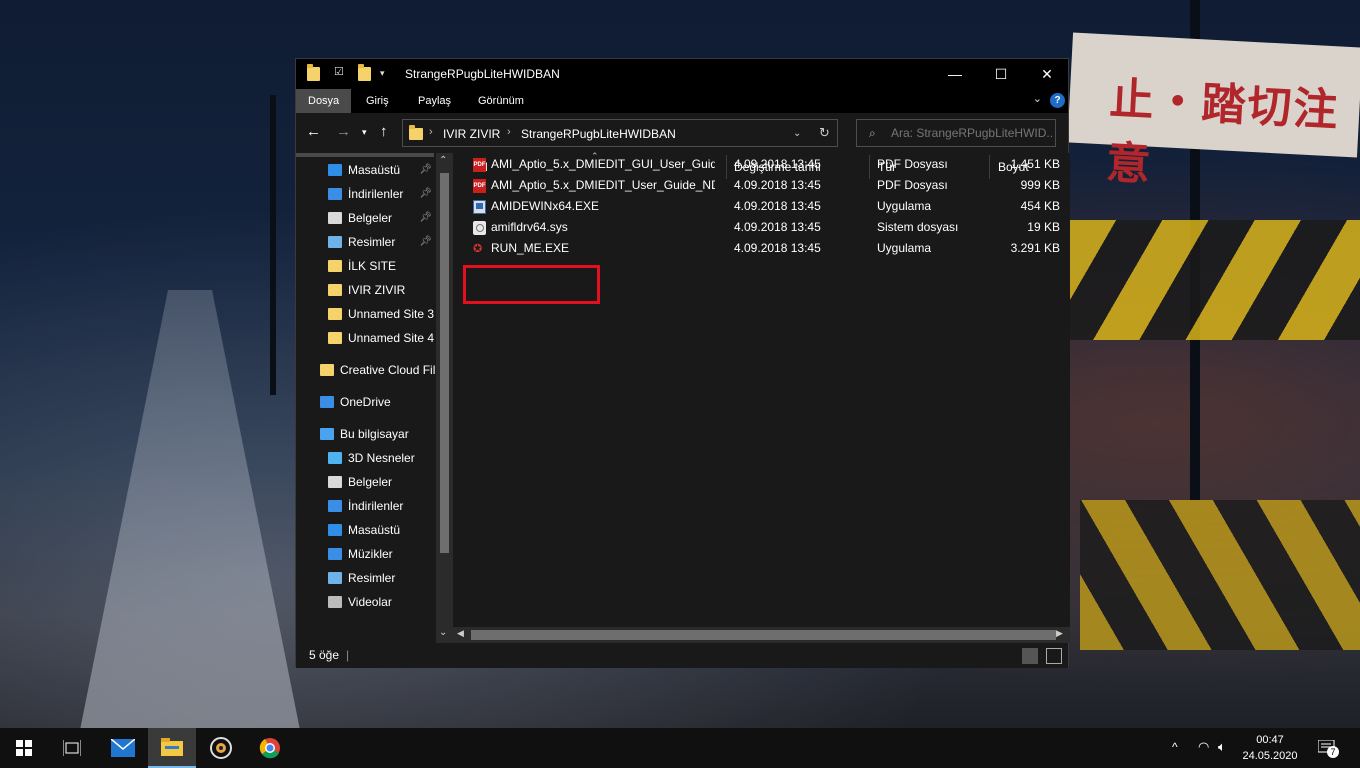 This screenshot has height=768, width=1360. What do you see at coordinates (443, 160) in the screenshot?
I see `scroll-up-icon: ⌃` at bounding box center [443, 160].